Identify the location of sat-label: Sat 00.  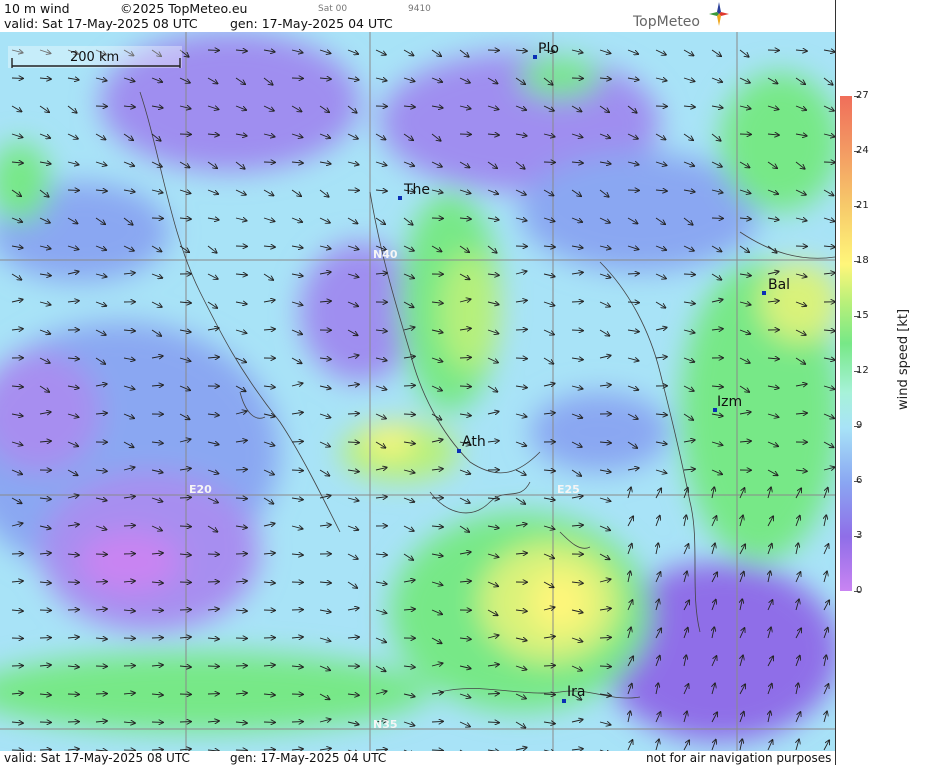
(333, 9).